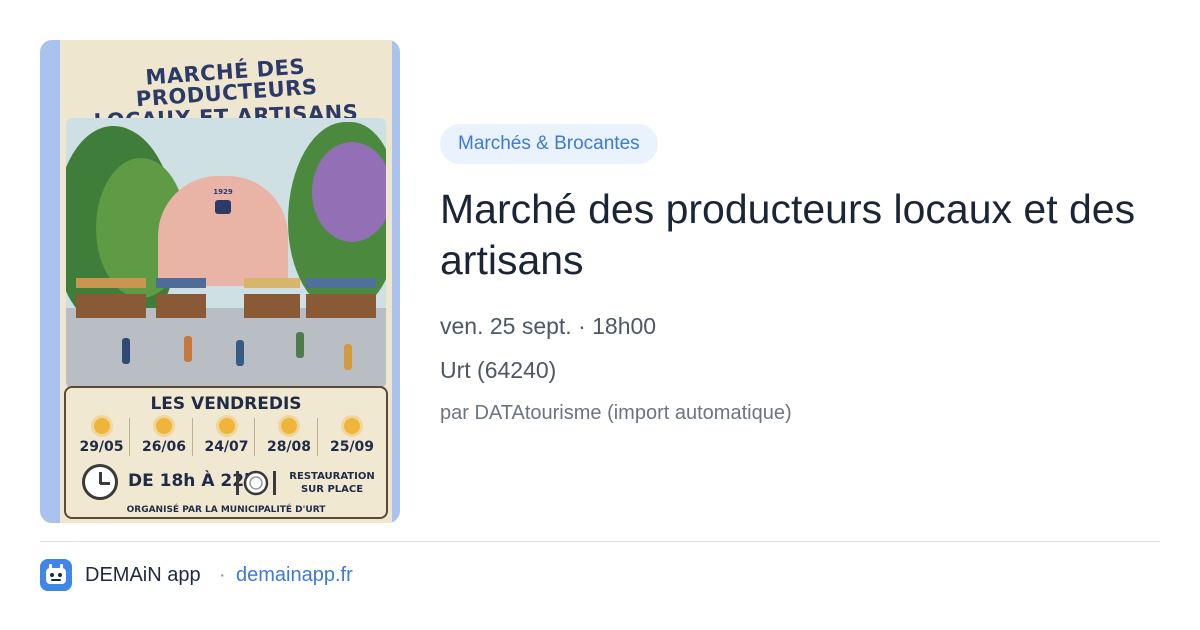 The width and height of the screenshot is (1200, 630). What do you see at coordinates (56, 575) in the screenshot?
I see `demain-app-icon` at bounding box center [56, 575].